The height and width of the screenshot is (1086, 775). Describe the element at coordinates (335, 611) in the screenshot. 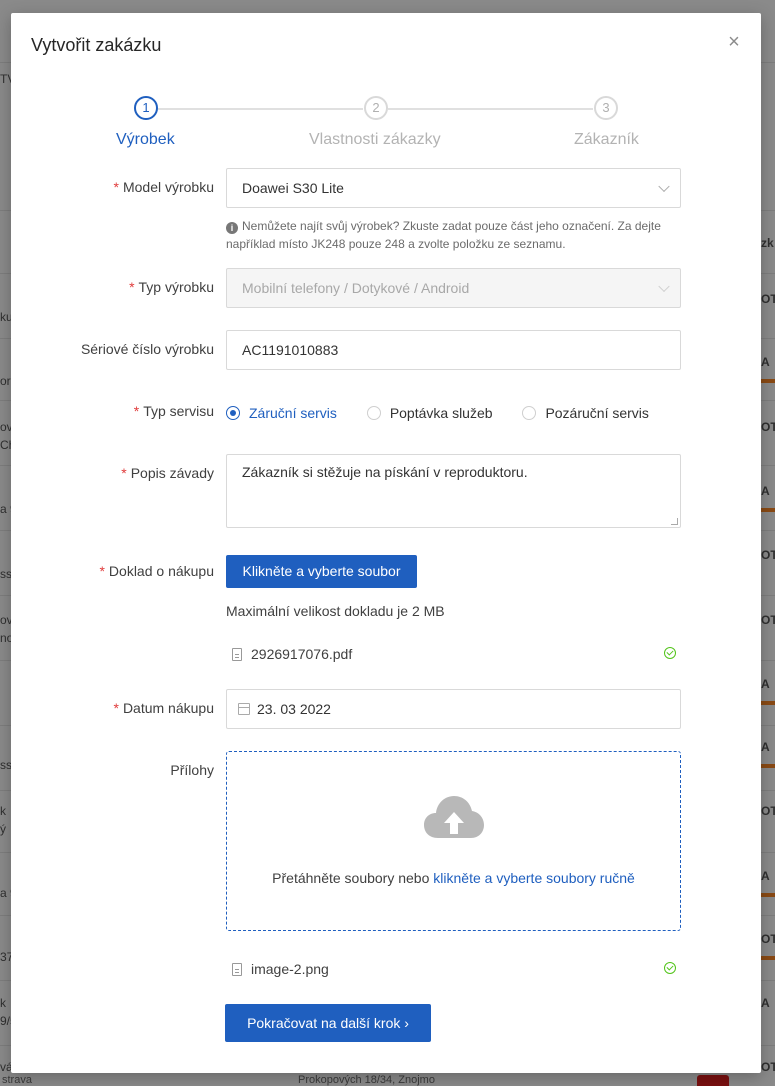

I see `receipt-size-note: Maximální velikost dokladu je 2 MB` at that location.